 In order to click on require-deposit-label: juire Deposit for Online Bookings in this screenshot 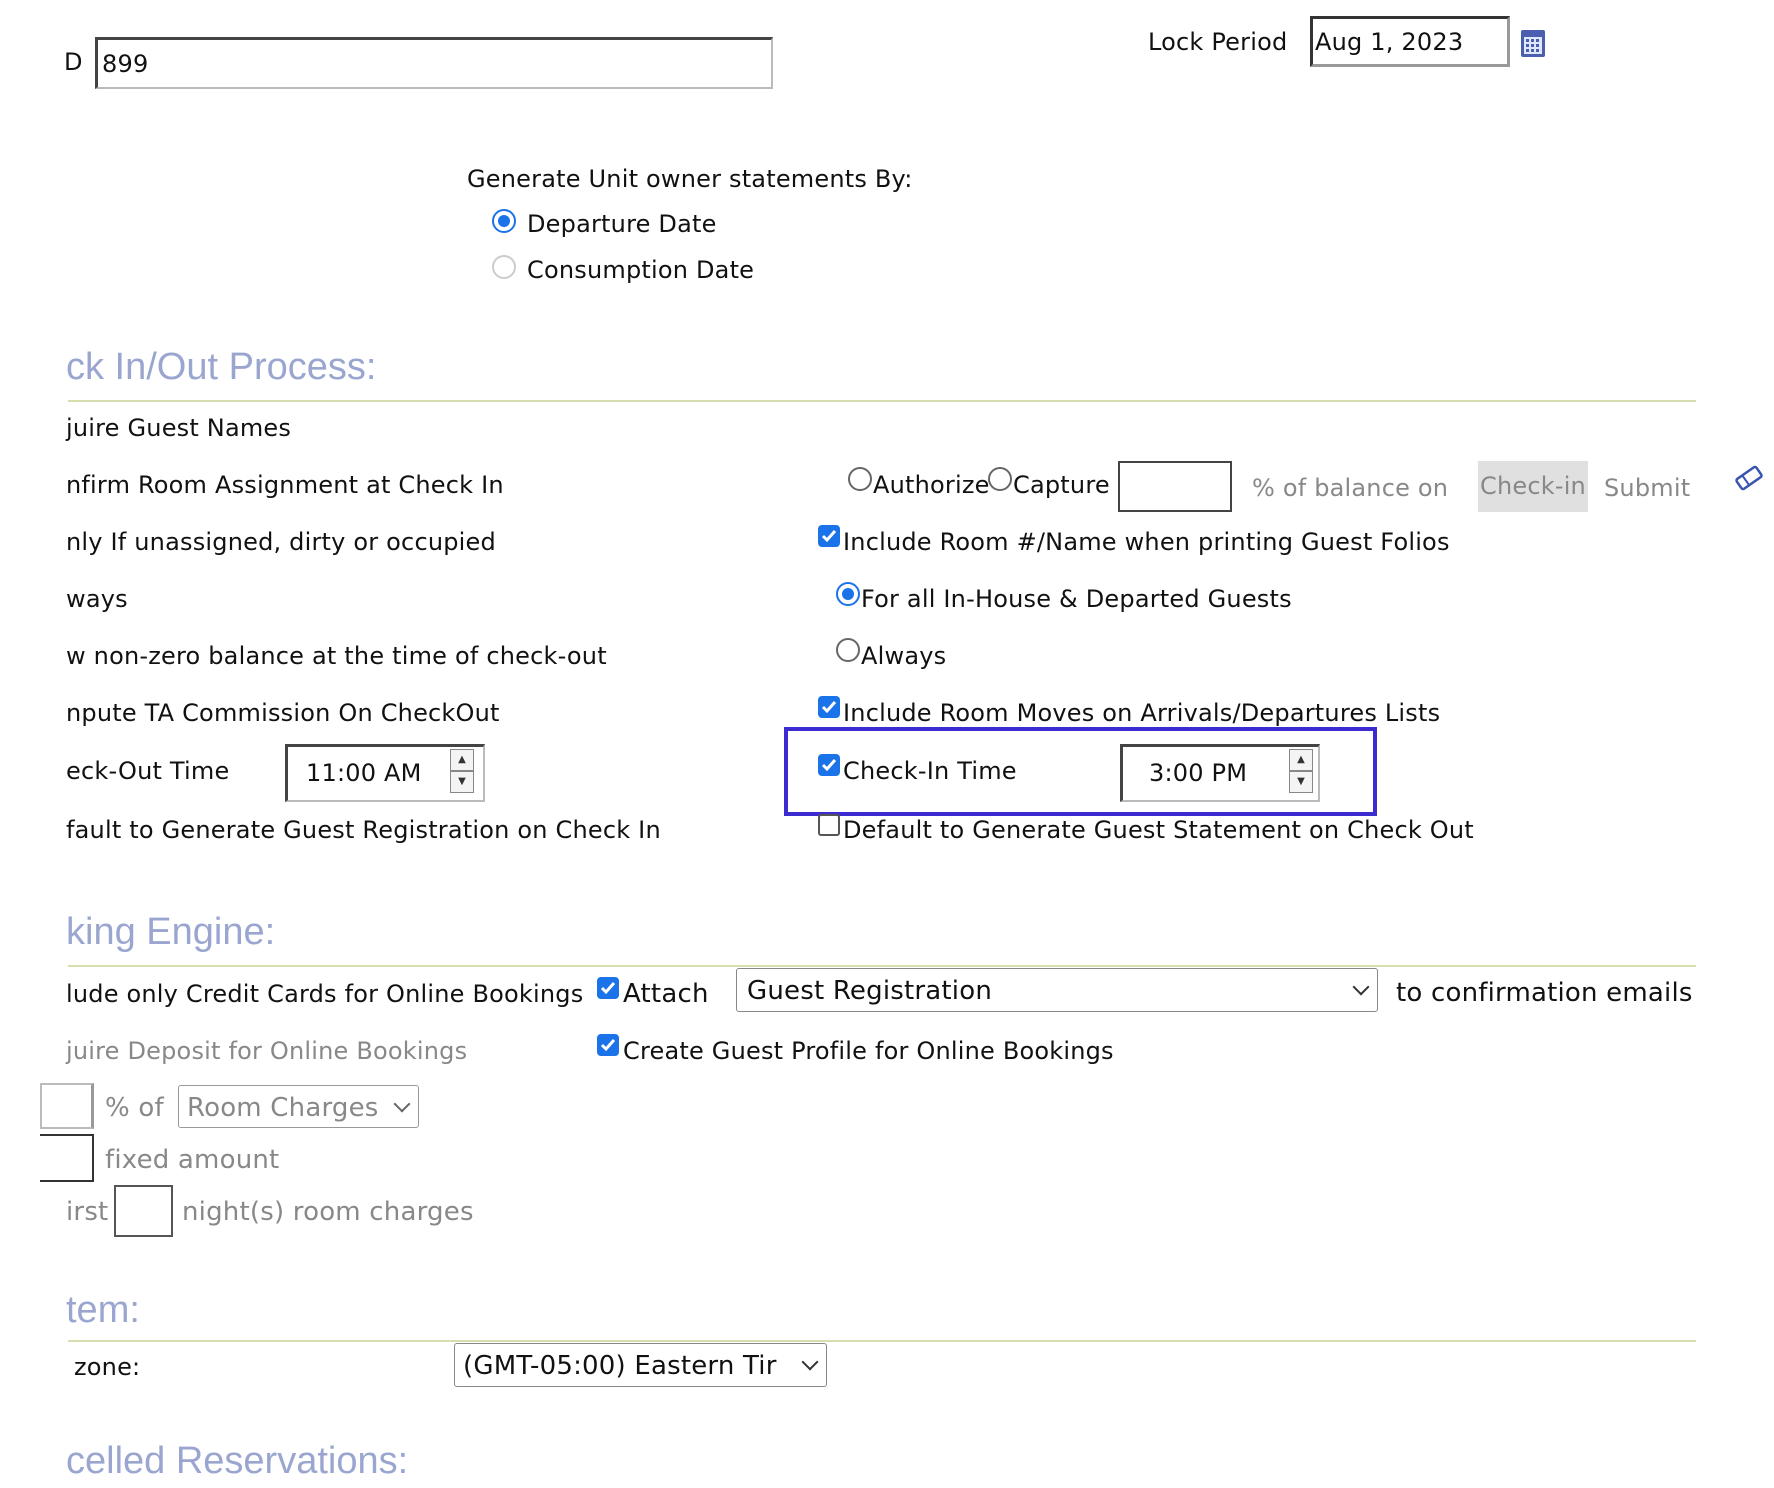, I will do `click(267, 1051)`.